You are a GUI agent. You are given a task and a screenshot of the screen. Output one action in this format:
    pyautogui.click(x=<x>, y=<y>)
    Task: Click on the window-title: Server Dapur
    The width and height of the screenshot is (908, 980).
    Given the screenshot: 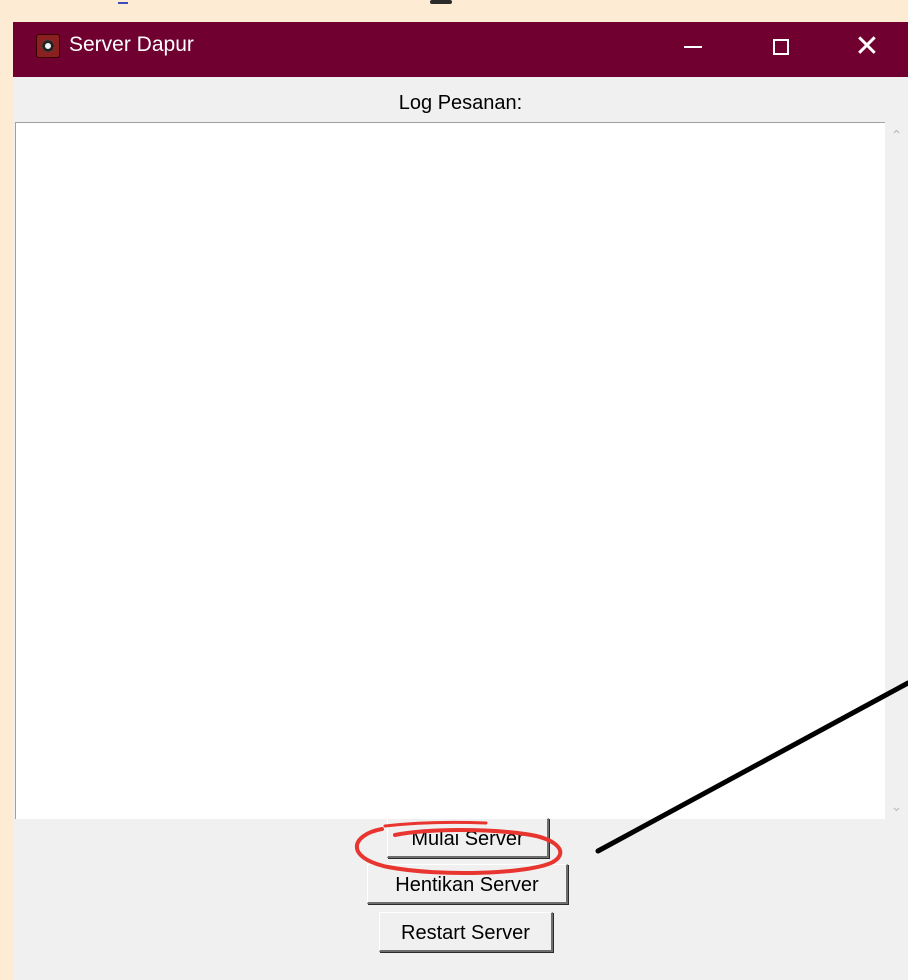 What is the action you would take?
    pyautogui.click(x=131, y=44)
    